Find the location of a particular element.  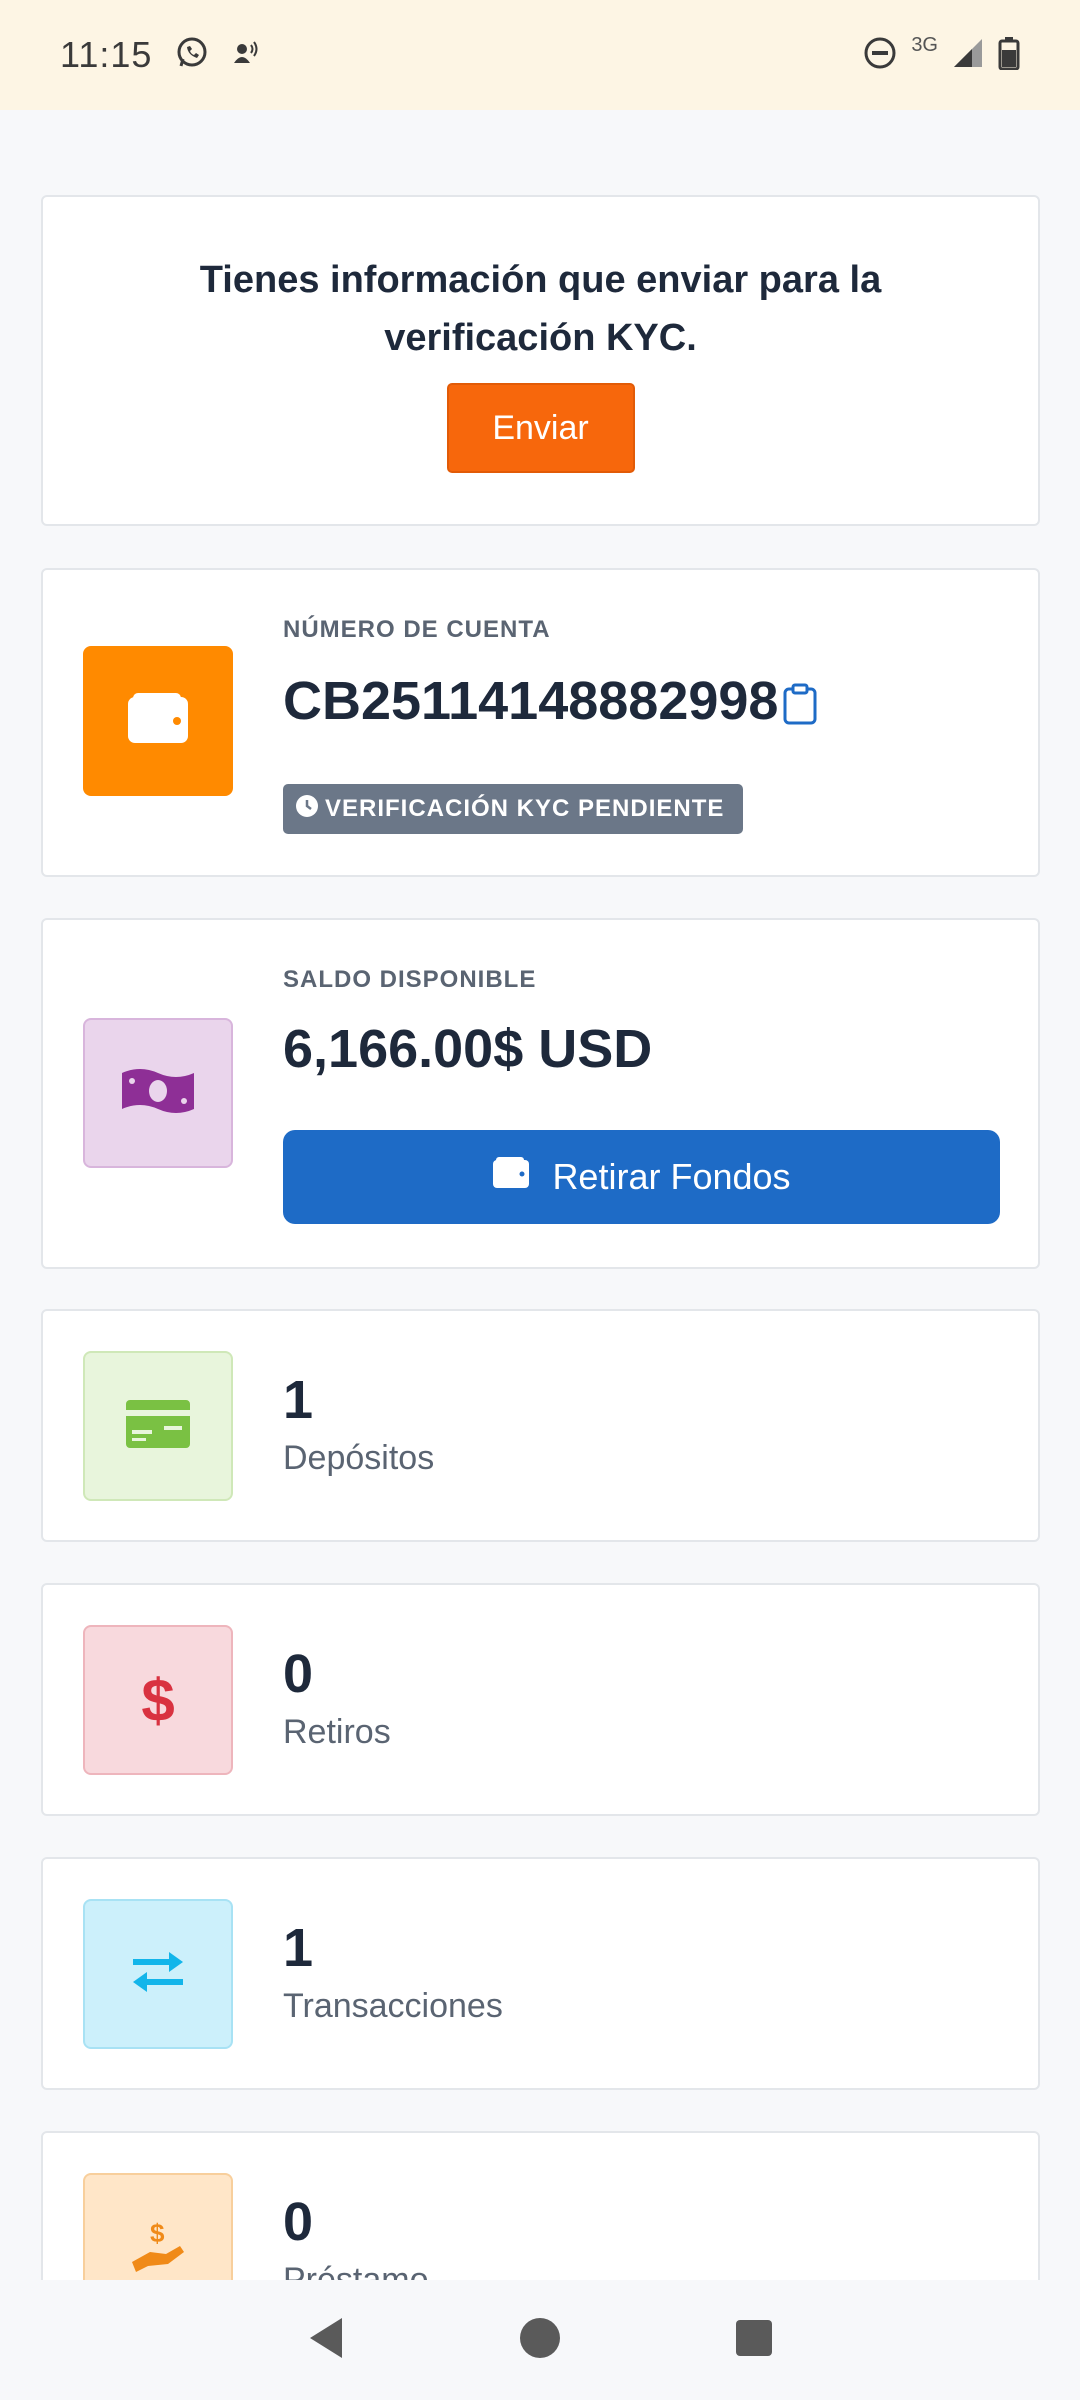

loan-count: 0 is located at coordinates (298, 2222).